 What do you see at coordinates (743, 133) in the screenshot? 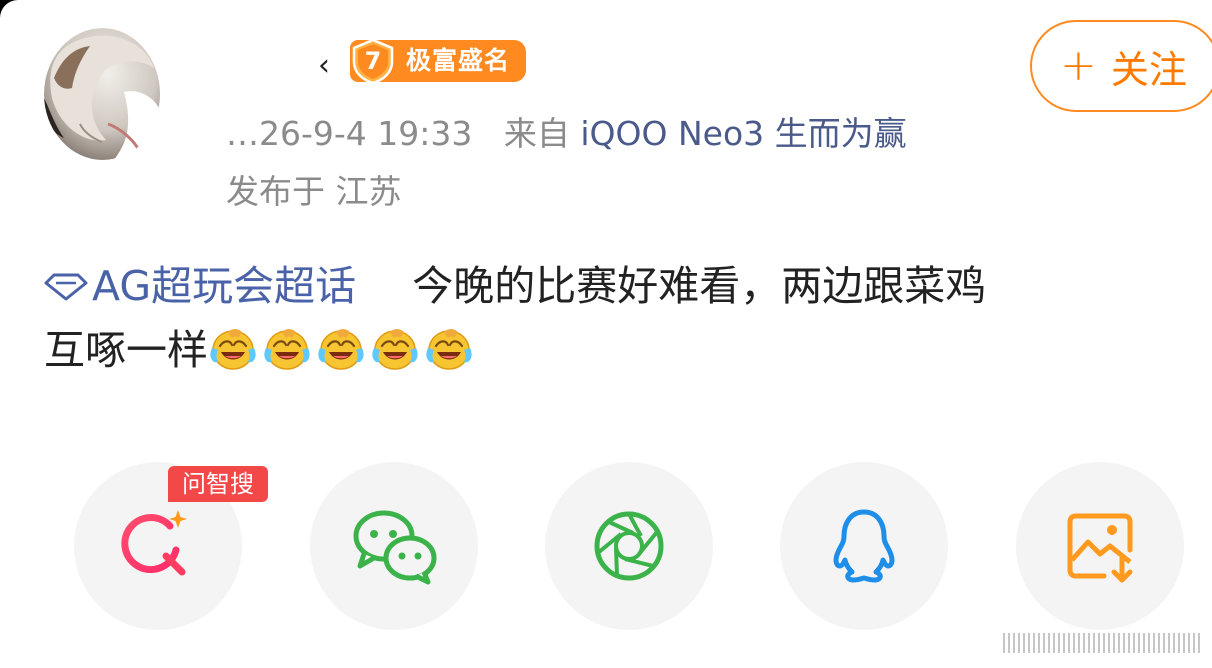
I see `source-device: iQOO Neo3 生而为赢` at bounding box center [743, 133].